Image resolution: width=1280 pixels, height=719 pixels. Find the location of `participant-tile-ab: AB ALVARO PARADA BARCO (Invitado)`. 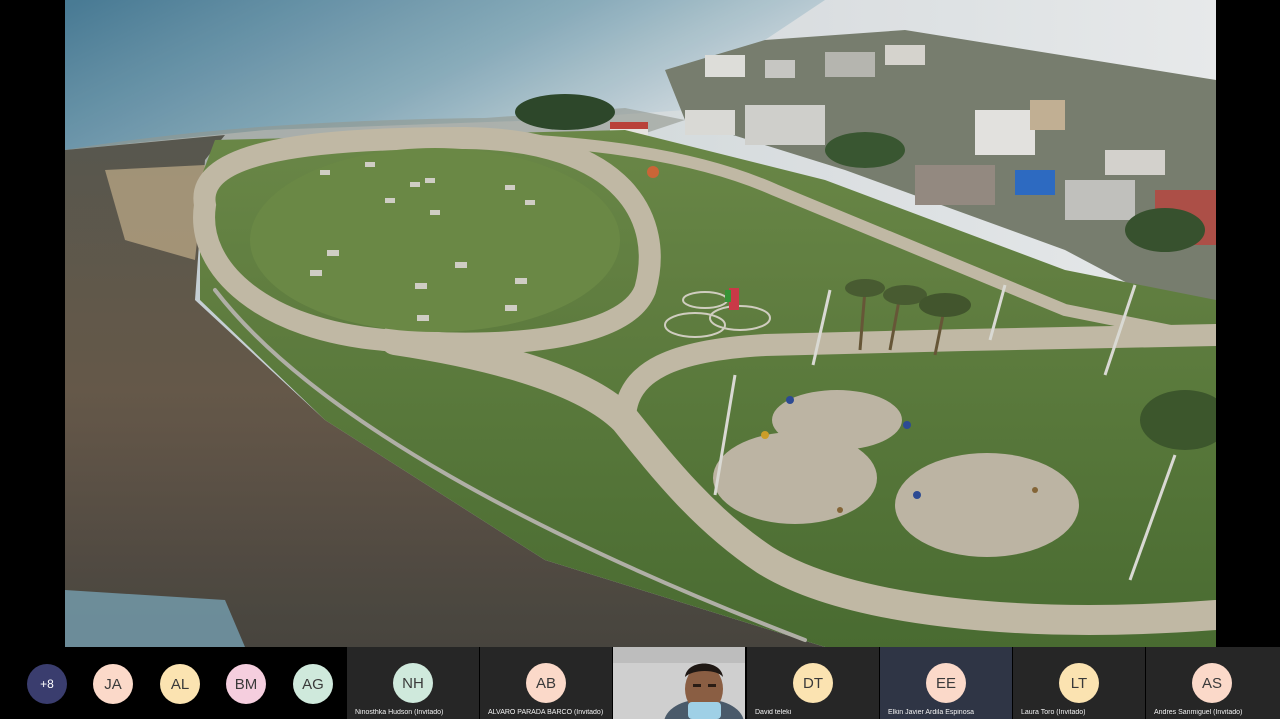

participant-tile-ab: AB ALVARO PARADA BARCO (Invitado) is located at coordinates (546, 683).